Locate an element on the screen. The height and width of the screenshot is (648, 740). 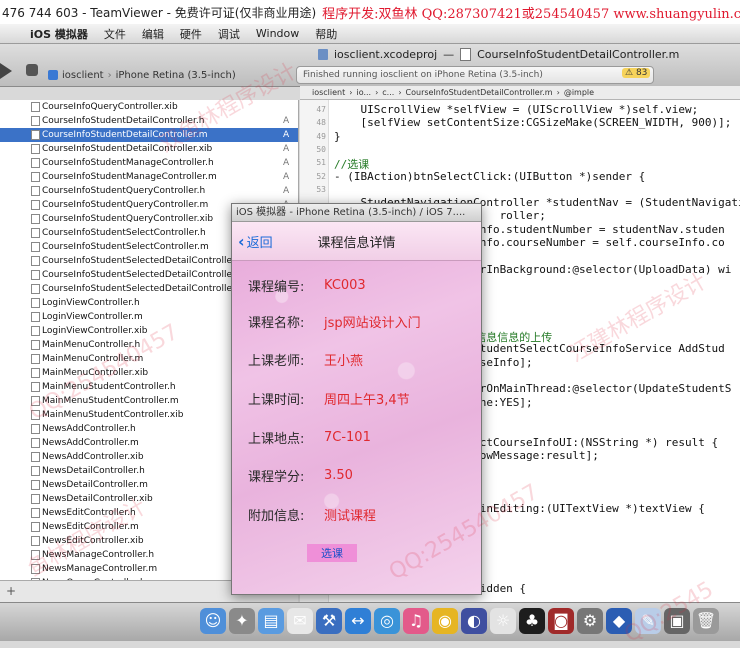
file-name: CourseInfoQueryController.xib is located at coordinates (110, 107).